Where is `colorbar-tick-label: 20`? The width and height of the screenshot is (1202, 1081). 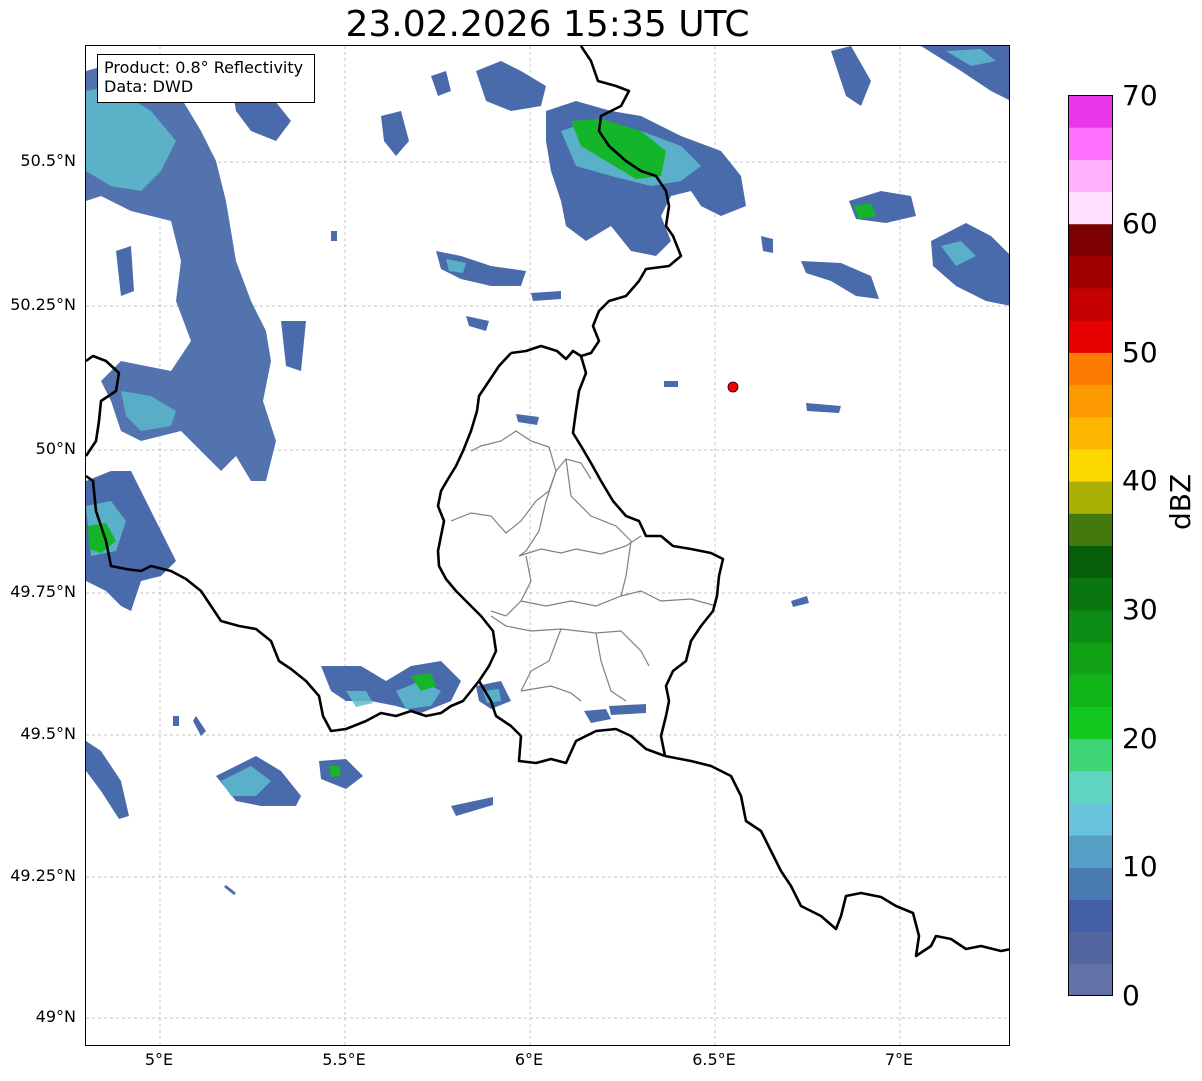 colorbar-tick-label: 20 is located at coordinates (1140, 738).